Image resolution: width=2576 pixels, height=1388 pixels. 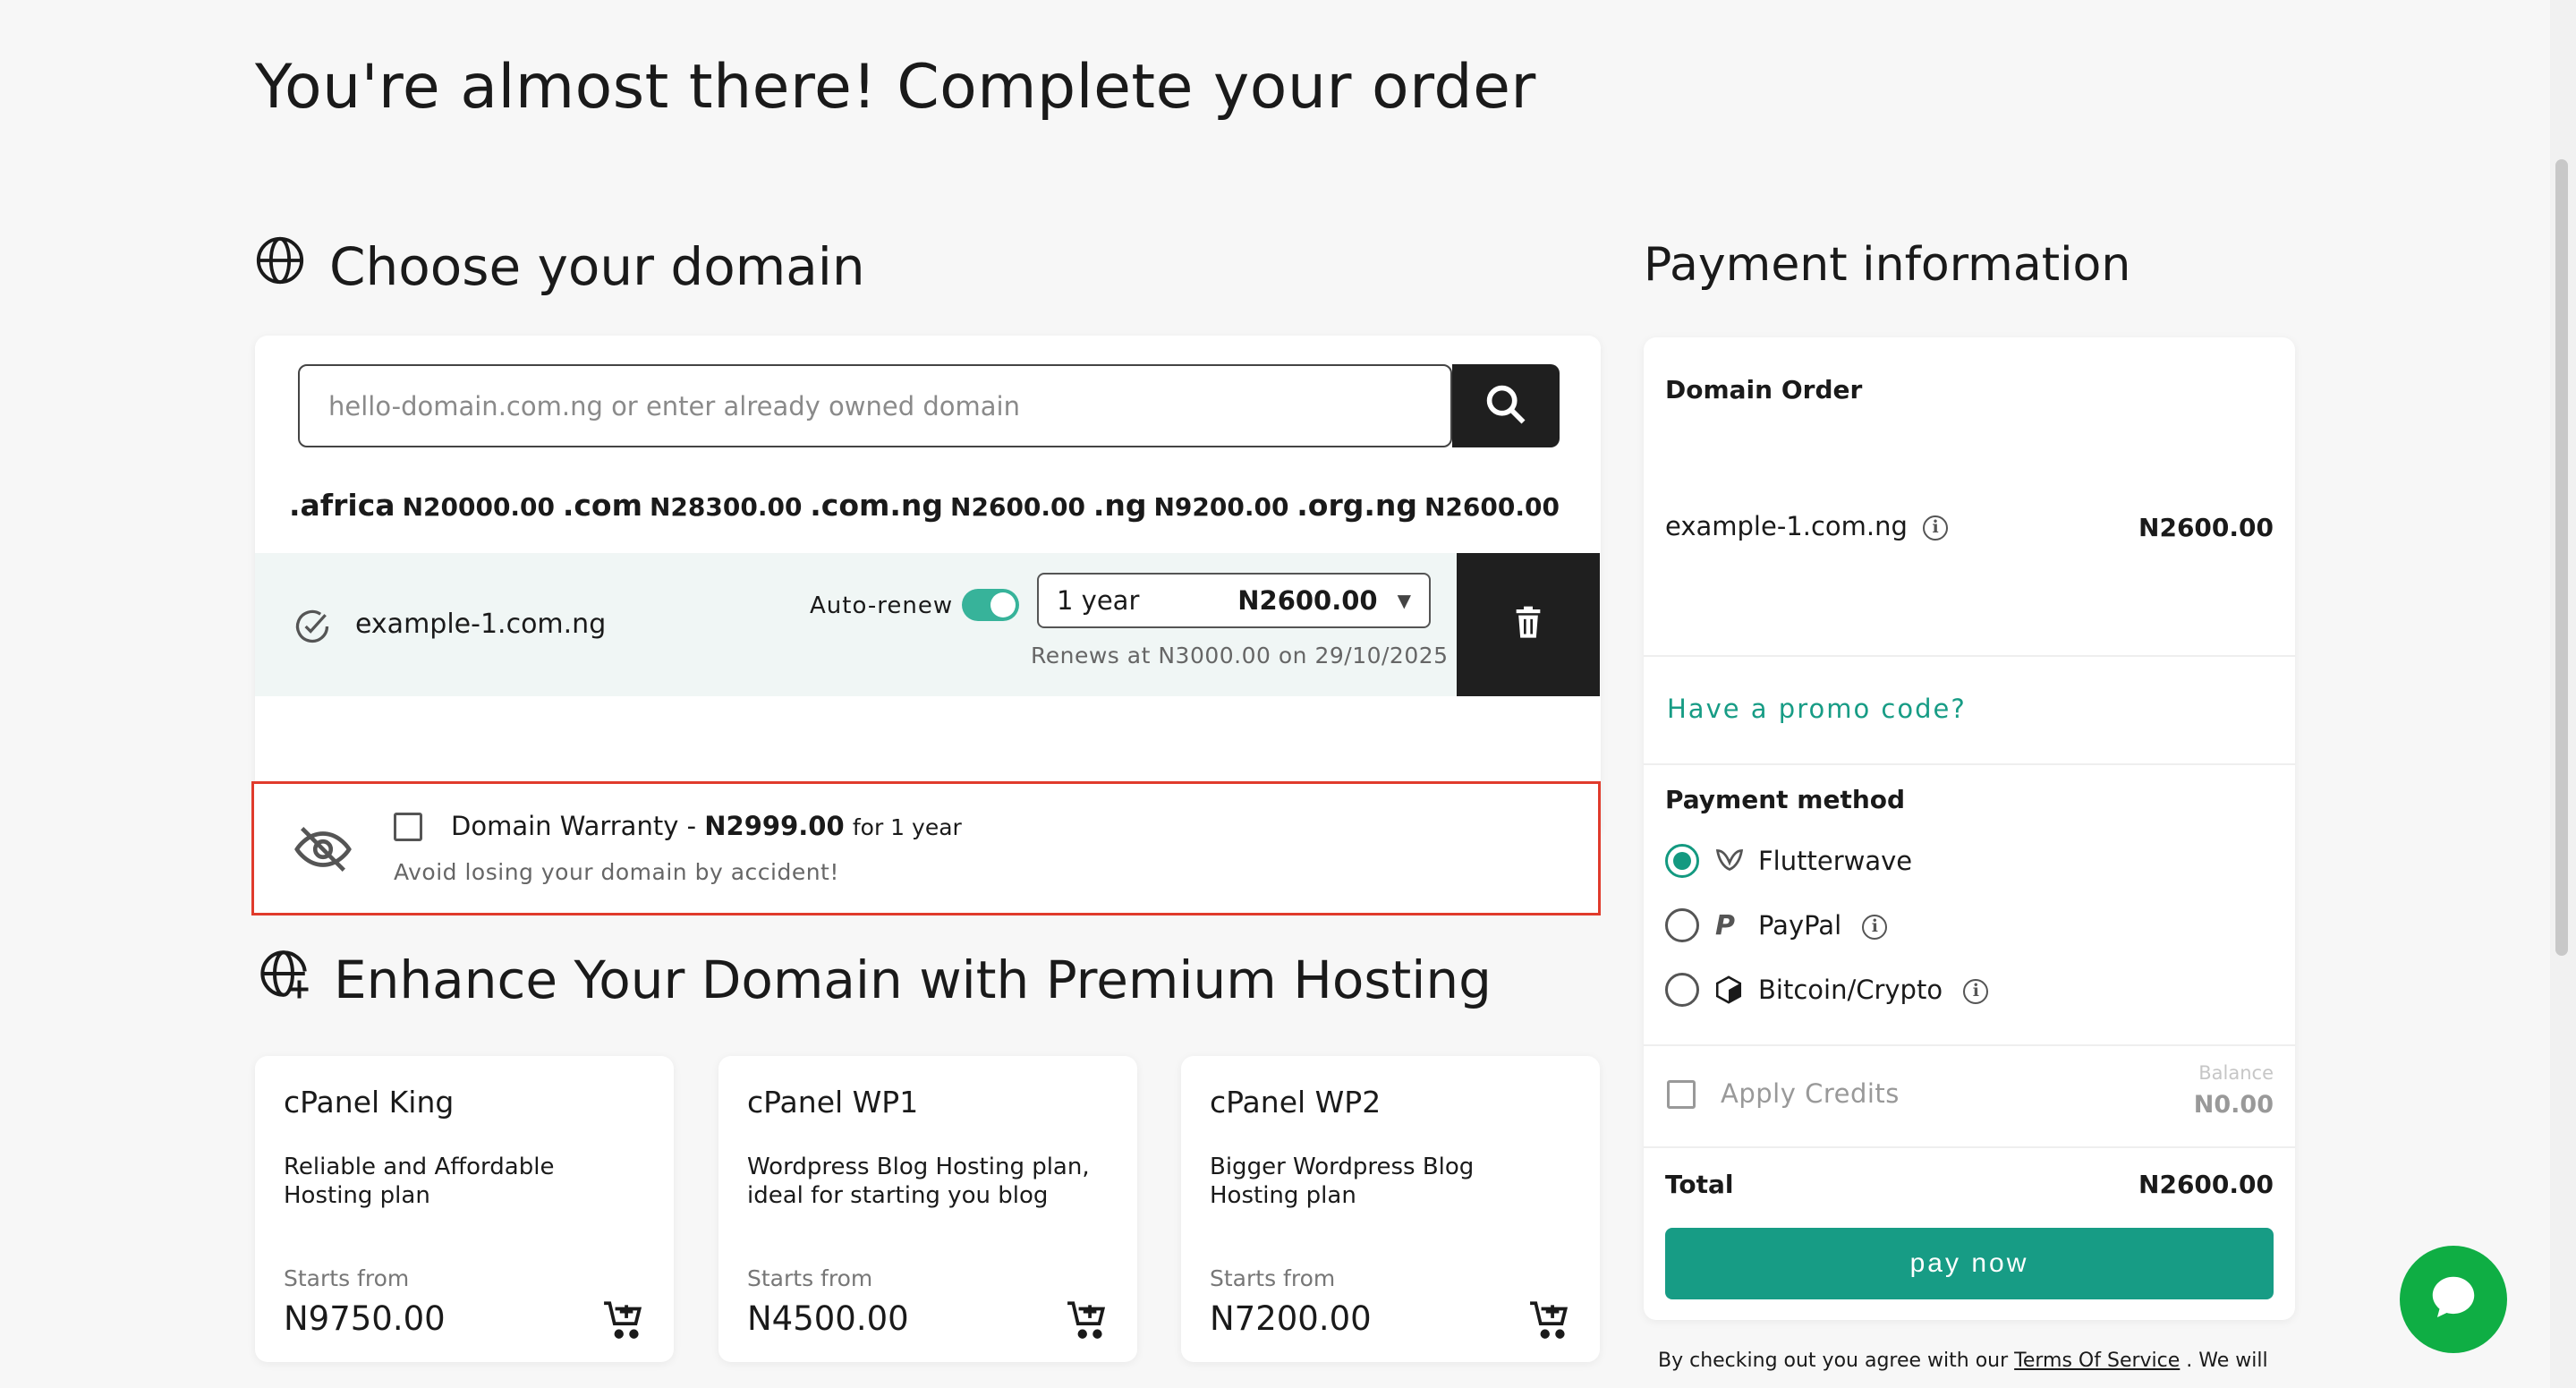 I want to click on warranty-label-text: Domain Warranty -, so click(x=578, y=826).